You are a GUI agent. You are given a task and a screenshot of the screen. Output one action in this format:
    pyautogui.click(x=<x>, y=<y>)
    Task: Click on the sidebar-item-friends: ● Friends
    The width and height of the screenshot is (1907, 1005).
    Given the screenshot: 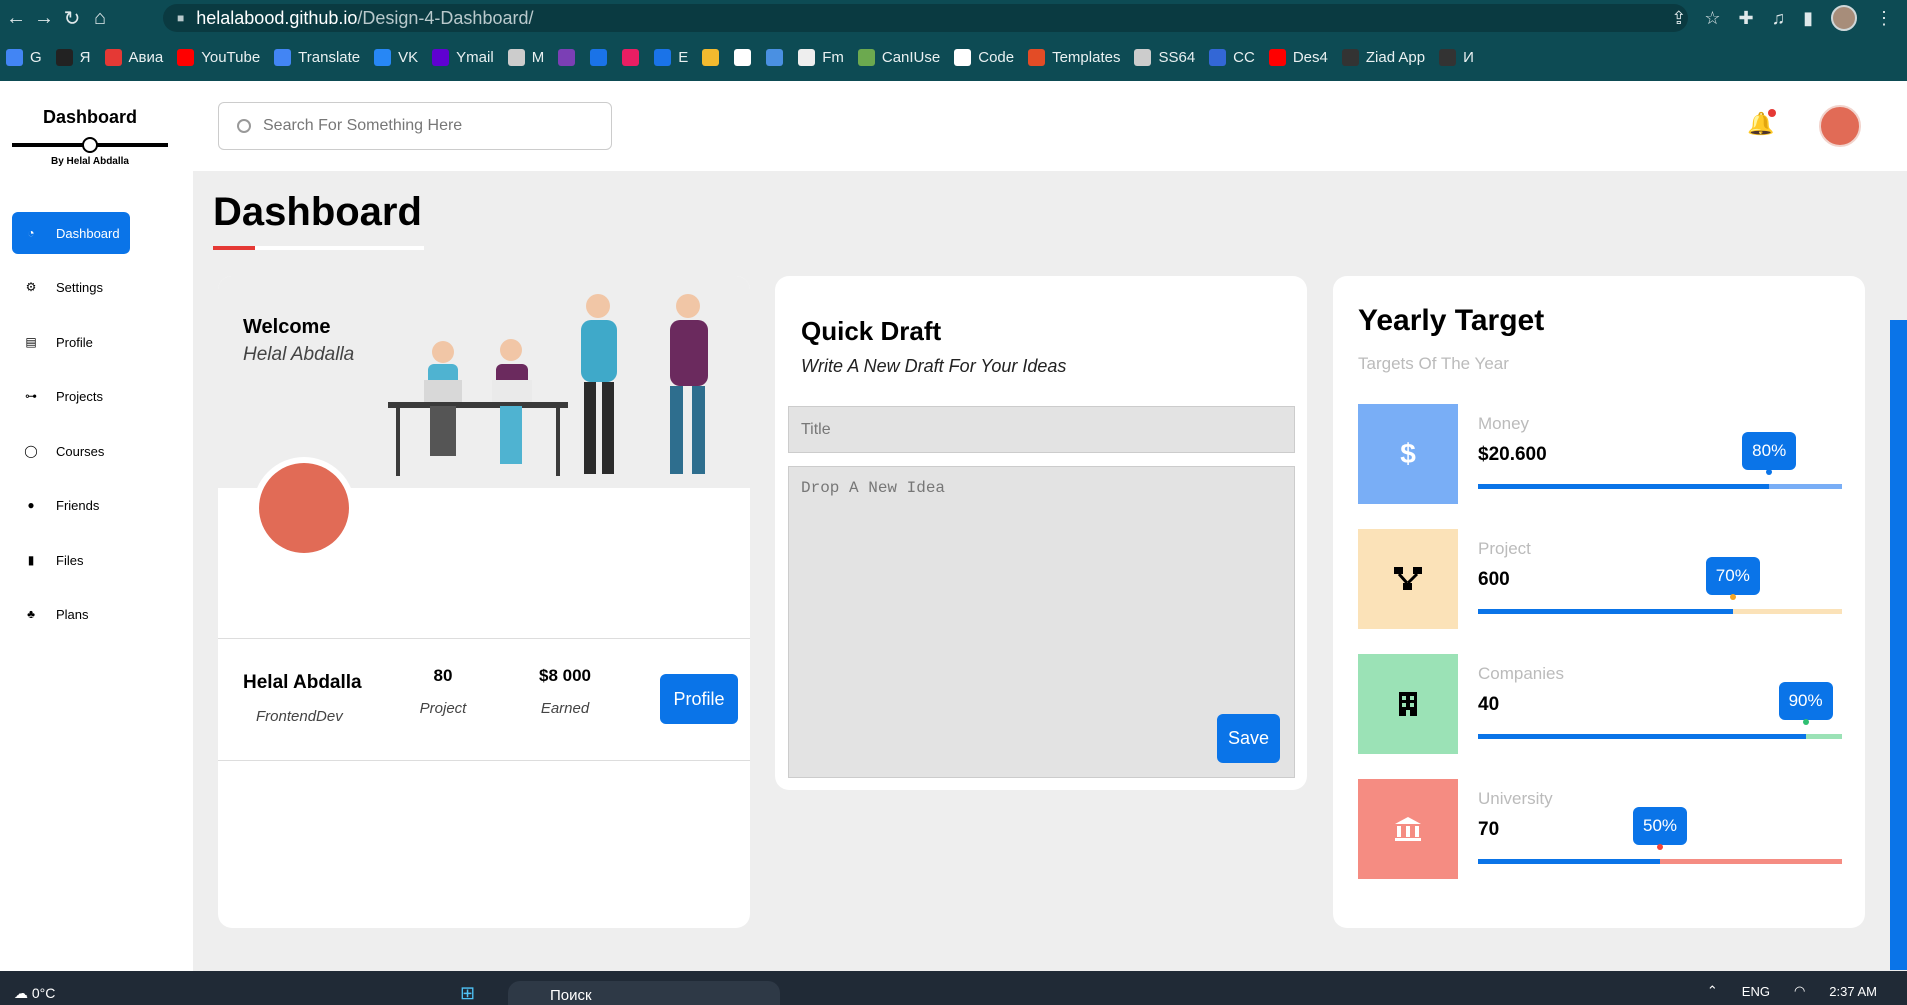 What is the action you would take?
    pyautogui.click(x=71, y=505)
    